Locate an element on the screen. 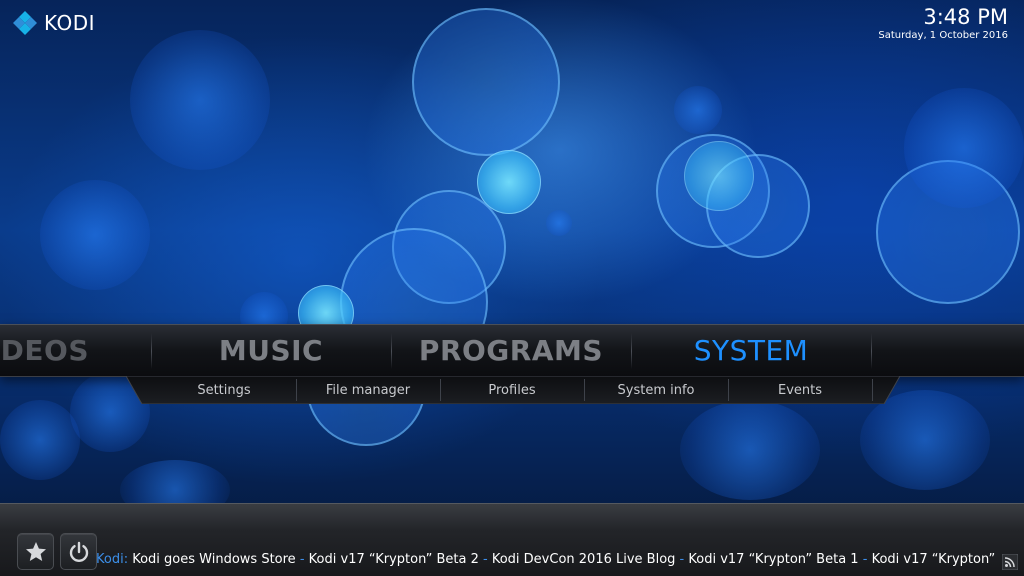  ticker-headline: Kodi DevCon 2016 Live Blog is located at coordinates (583, 559).